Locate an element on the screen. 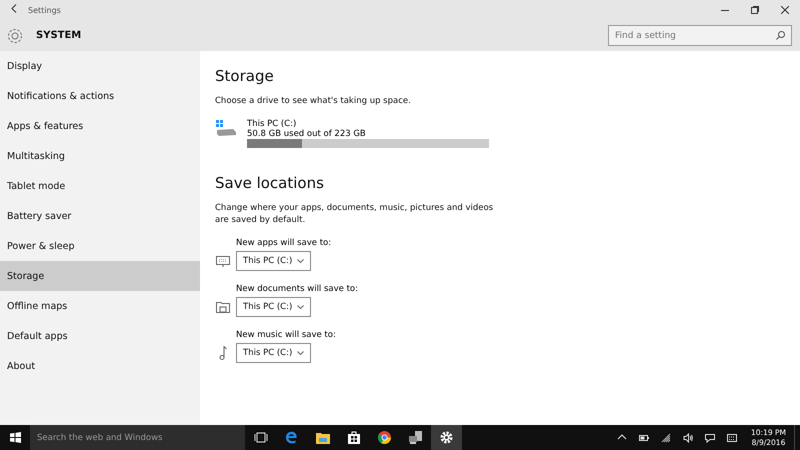 The width and height of the screenshot is (800, 450). shopping-bag-icon is located at coordinates (354, 437).